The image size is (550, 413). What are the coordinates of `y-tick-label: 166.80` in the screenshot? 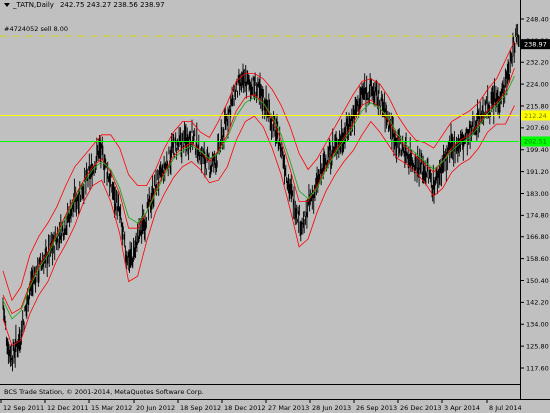 It's located at (537, 237).